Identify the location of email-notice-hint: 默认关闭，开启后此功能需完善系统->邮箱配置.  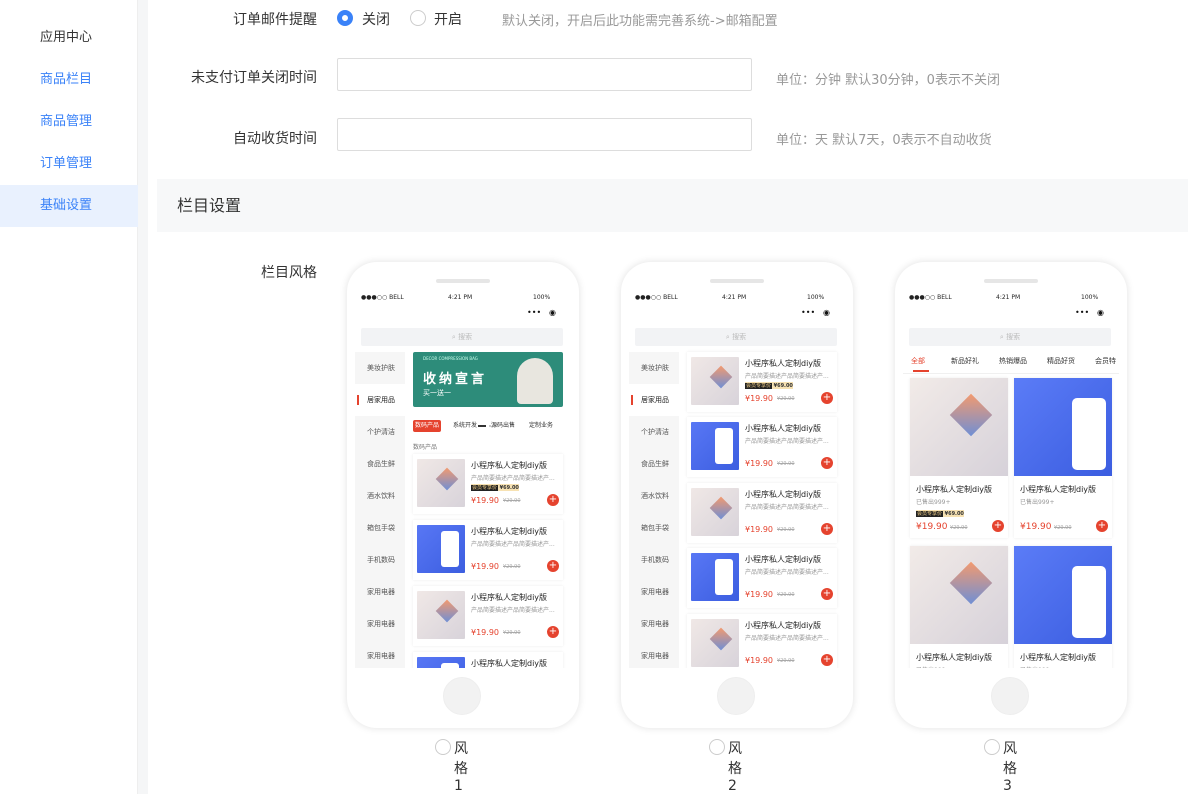
(640, 21).